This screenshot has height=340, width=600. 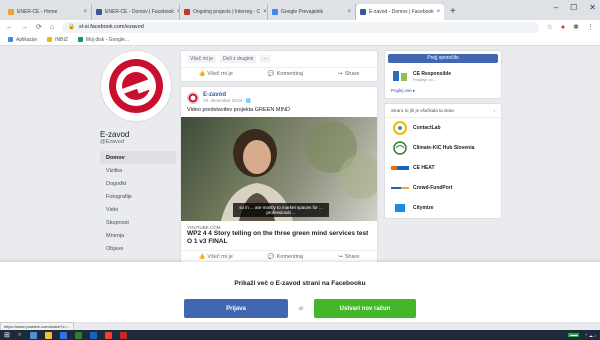 What do you see at coordinates (266, 59) in the screenshot?
I see `more-chip: ···` at bounding box center [266, 59].